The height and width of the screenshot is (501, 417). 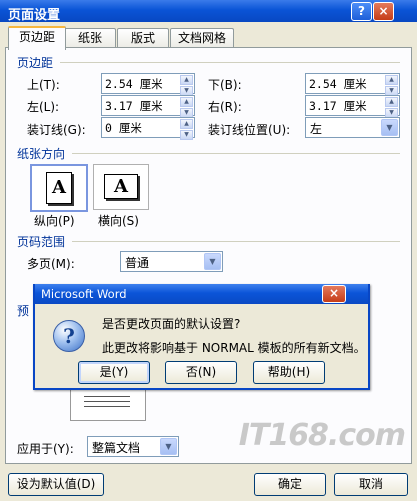 I want to click on help-button: 帮助(H), so click(x=289, y=372).